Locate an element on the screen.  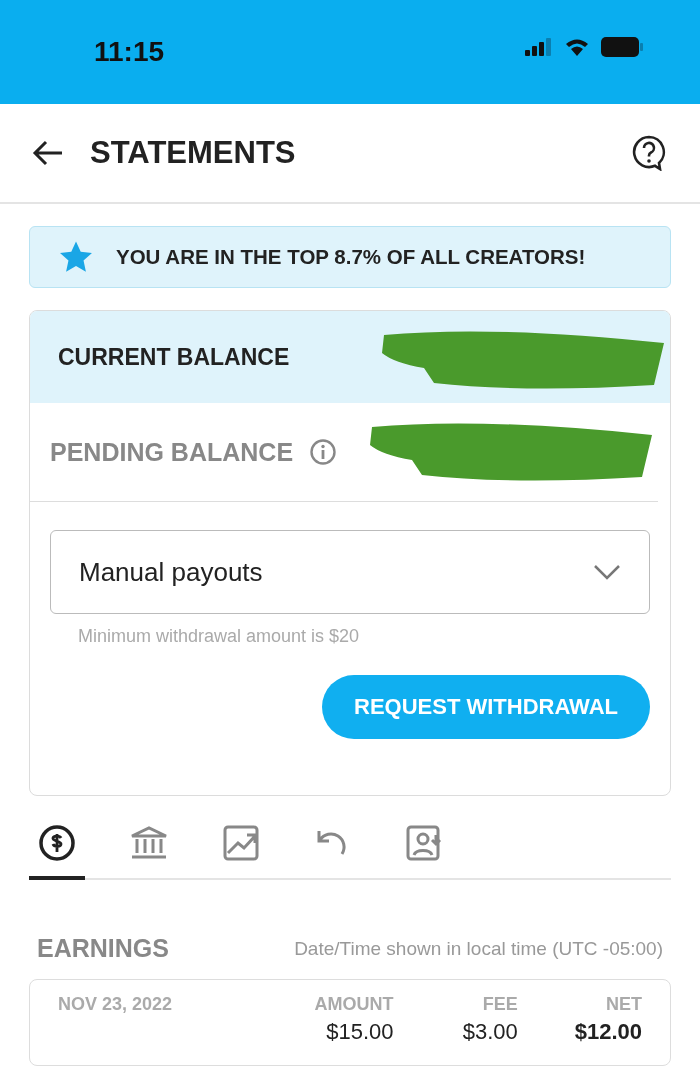
star-icon is located at coordinates (76, 257).